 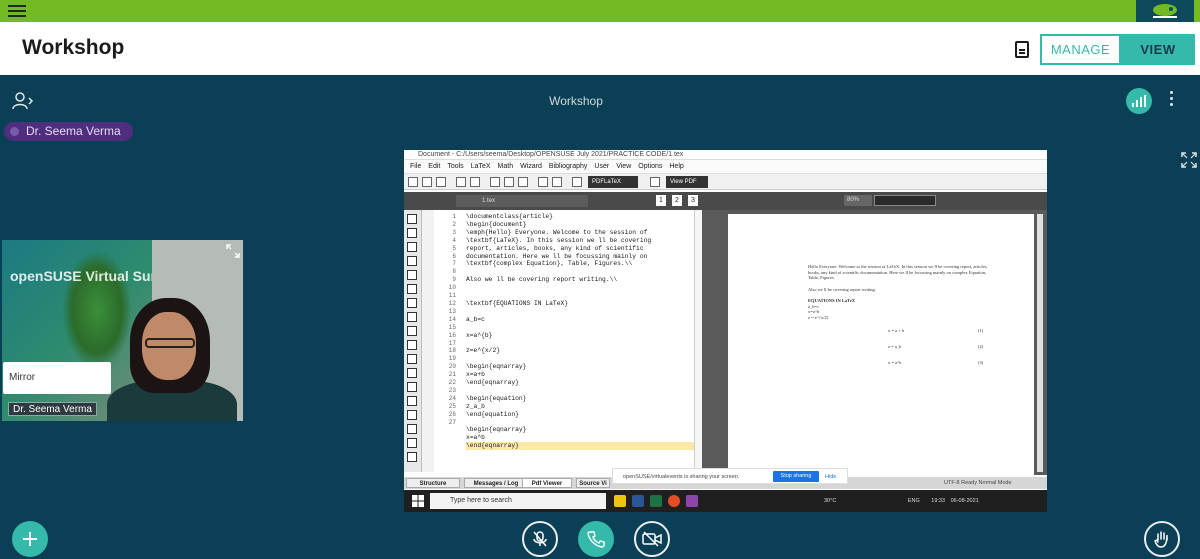 I want to click on cut-icon, so click(x=495, y=182).